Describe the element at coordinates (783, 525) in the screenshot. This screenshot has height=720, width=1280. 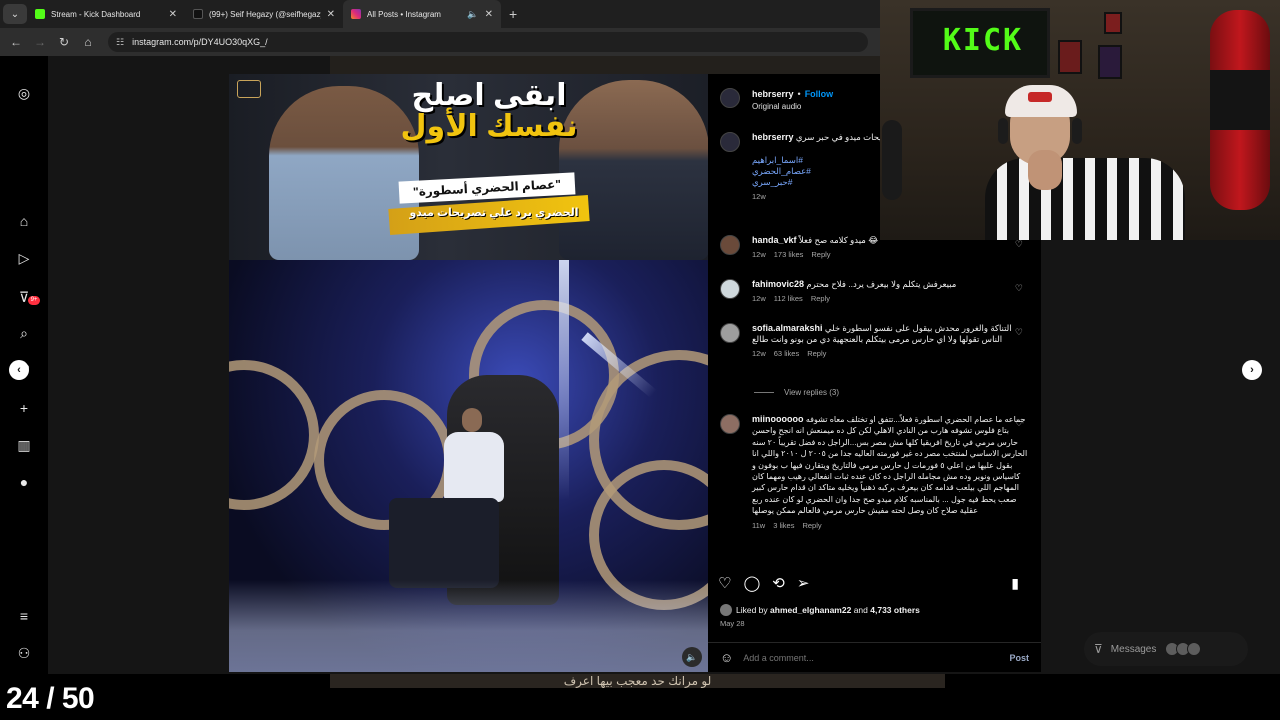
I see `comment-likes: 3 likes` at that location.